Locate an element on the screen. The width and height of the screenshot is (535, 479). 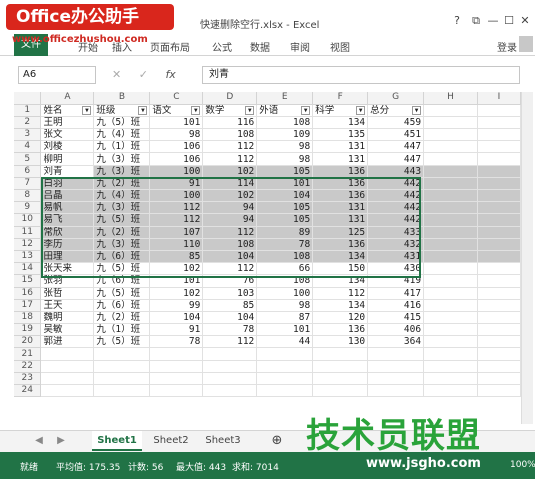
cell: 张哲 is located at coordinates (67, 293).